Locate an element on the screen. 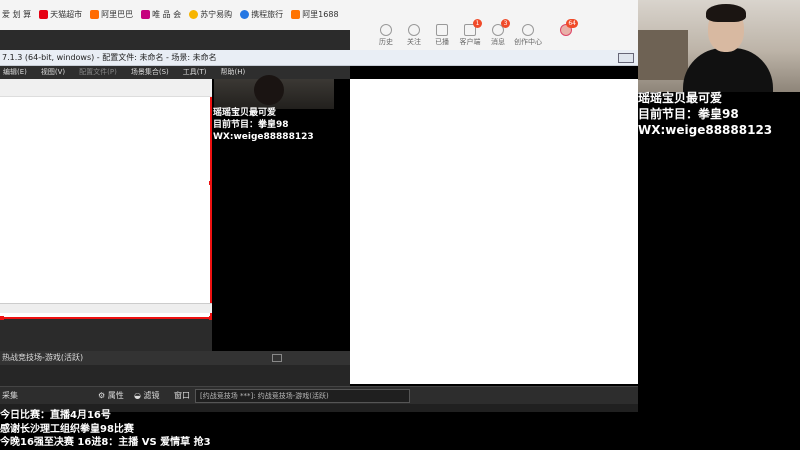 This screenshot has height=450, width=800. streamer-hair is located at coordinates (726, 13).